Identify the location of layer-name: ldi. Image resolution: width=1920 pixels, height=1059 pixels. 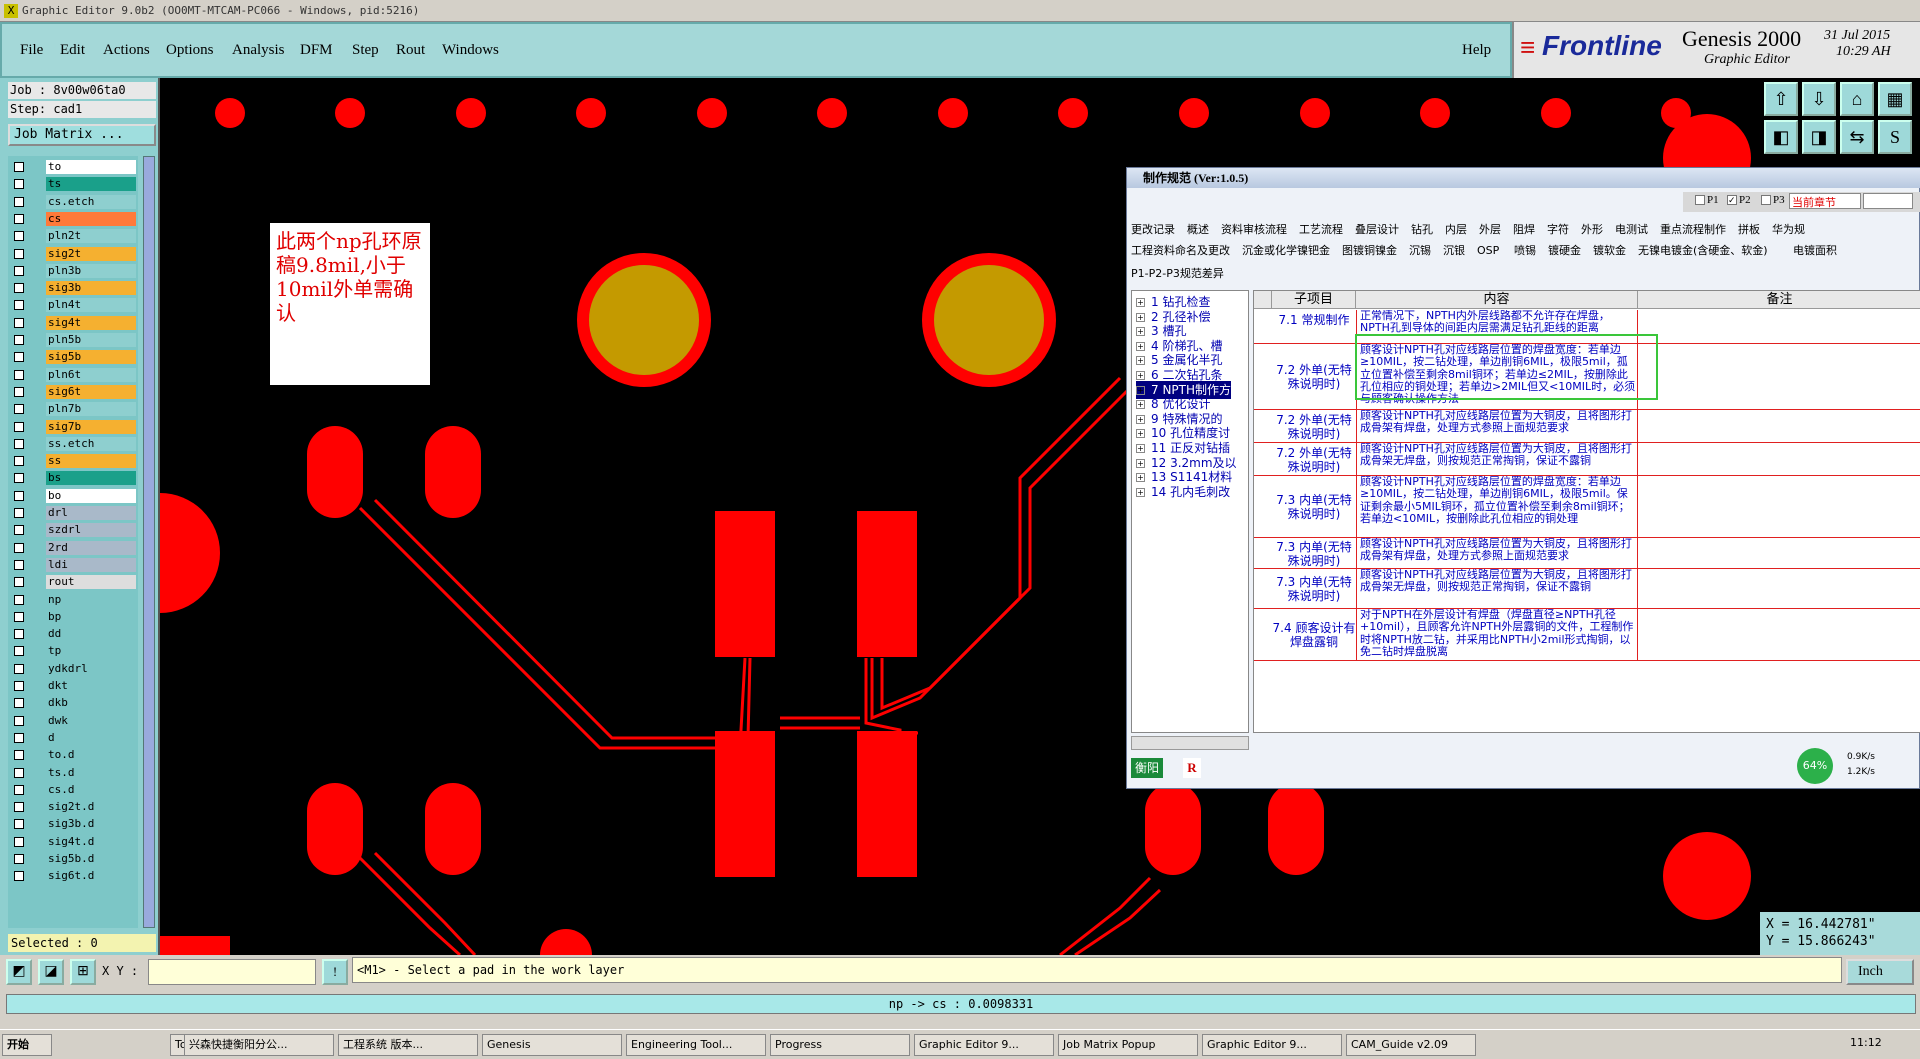
(91, 564).